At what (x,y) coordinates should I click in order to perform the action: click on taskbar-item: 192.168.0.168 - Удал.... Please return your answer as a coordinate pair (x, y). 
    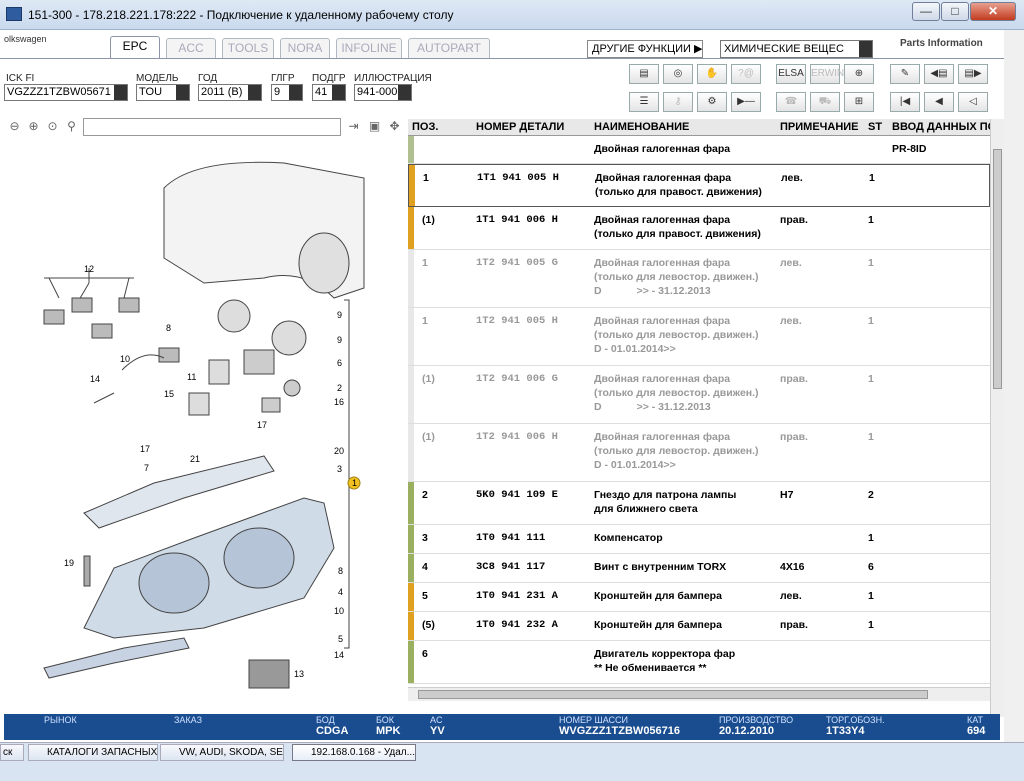
    Looking at the image, I should click on (354, 752).